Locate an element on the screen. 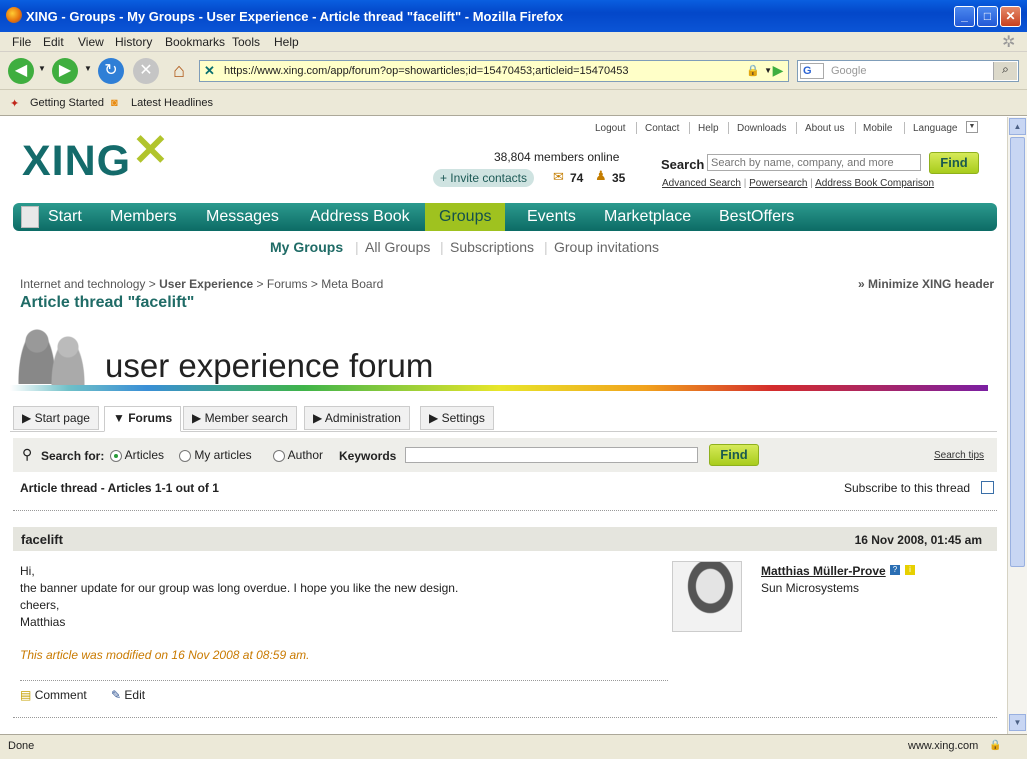  reload-button: ↻ is located at coordinates (111, 71).